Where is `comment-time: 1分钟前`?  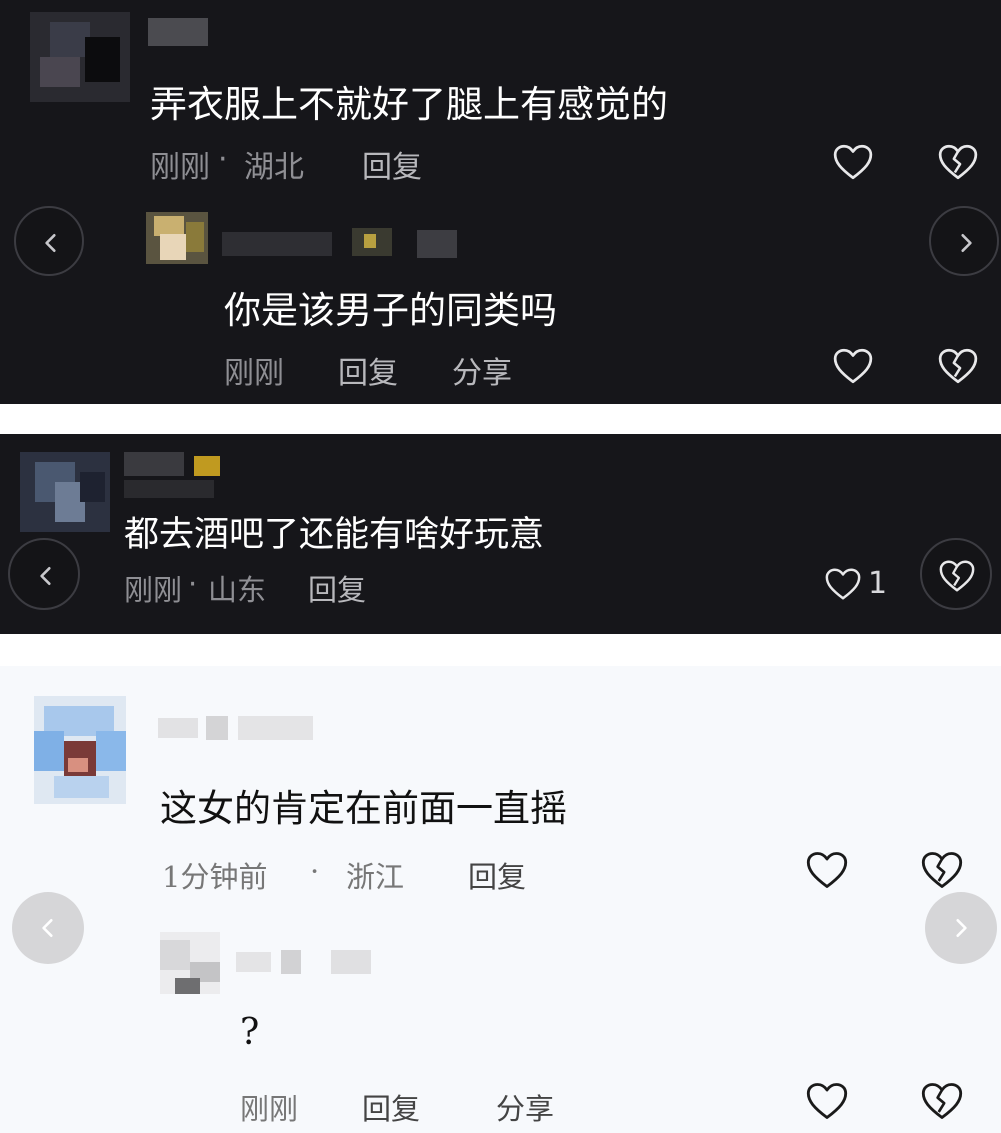 comment-time: 1分钟前 is located at coordinates (215, 877).